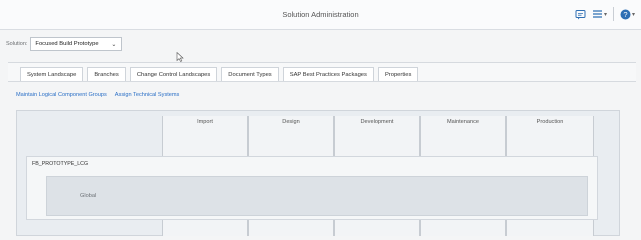  What do you see at coordinates (627, 14) in the screenshot?
I see `help-icon: ? ▾` at bounding box center [627, 14].